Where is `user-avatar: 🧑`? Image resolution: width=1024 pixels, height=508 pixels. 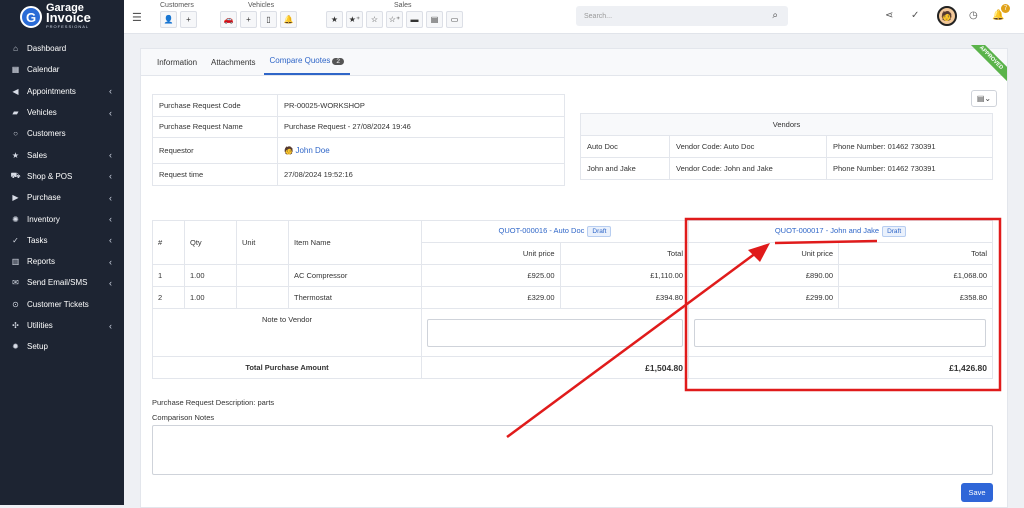
user-avatar: 🧑 is located at coordinates (947, 16).